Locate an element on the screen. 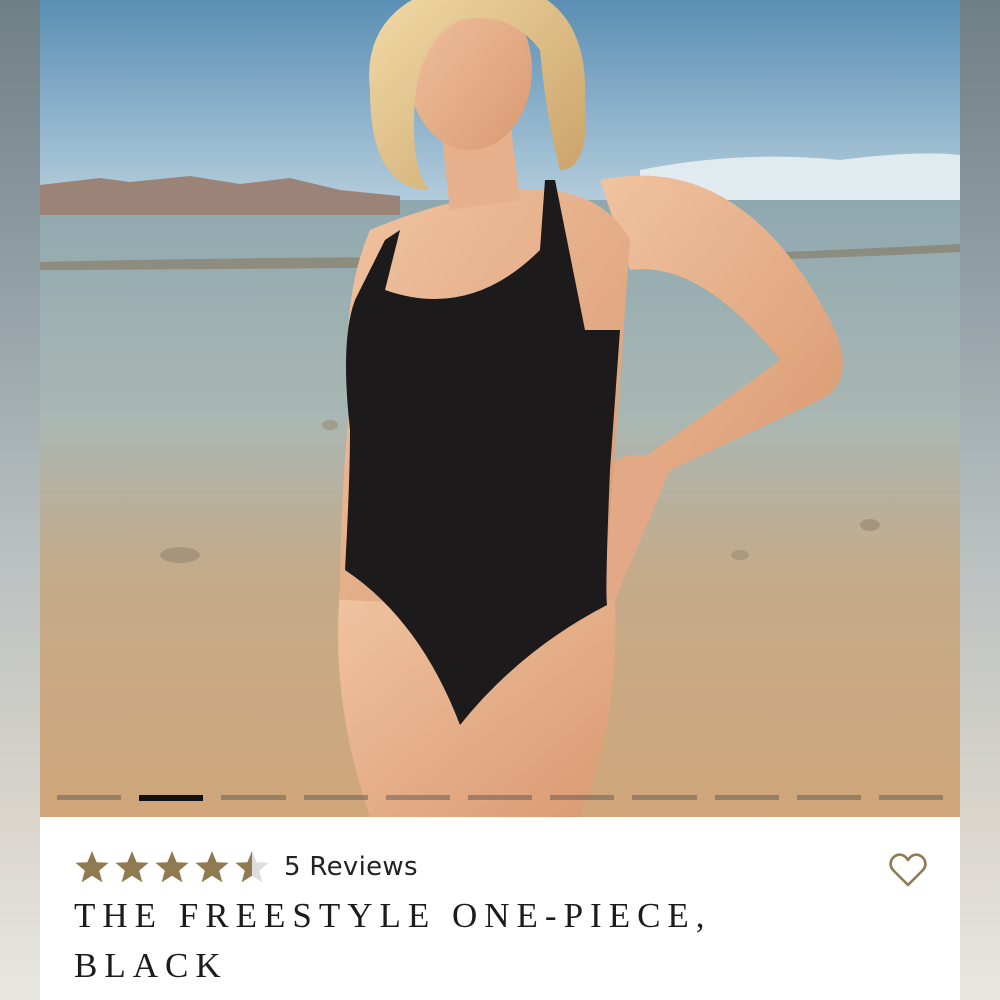  rating-stars is located at coordinates (174, 867).